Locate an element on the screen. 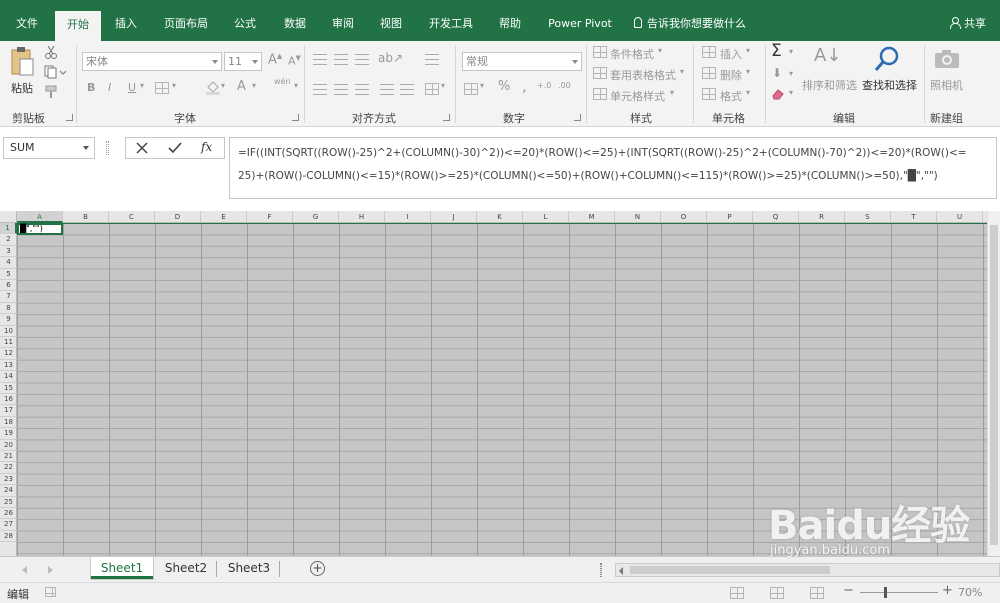 This screenshot has width=1000, height=603. enter-check-icon is located at coordinates (175, 148).